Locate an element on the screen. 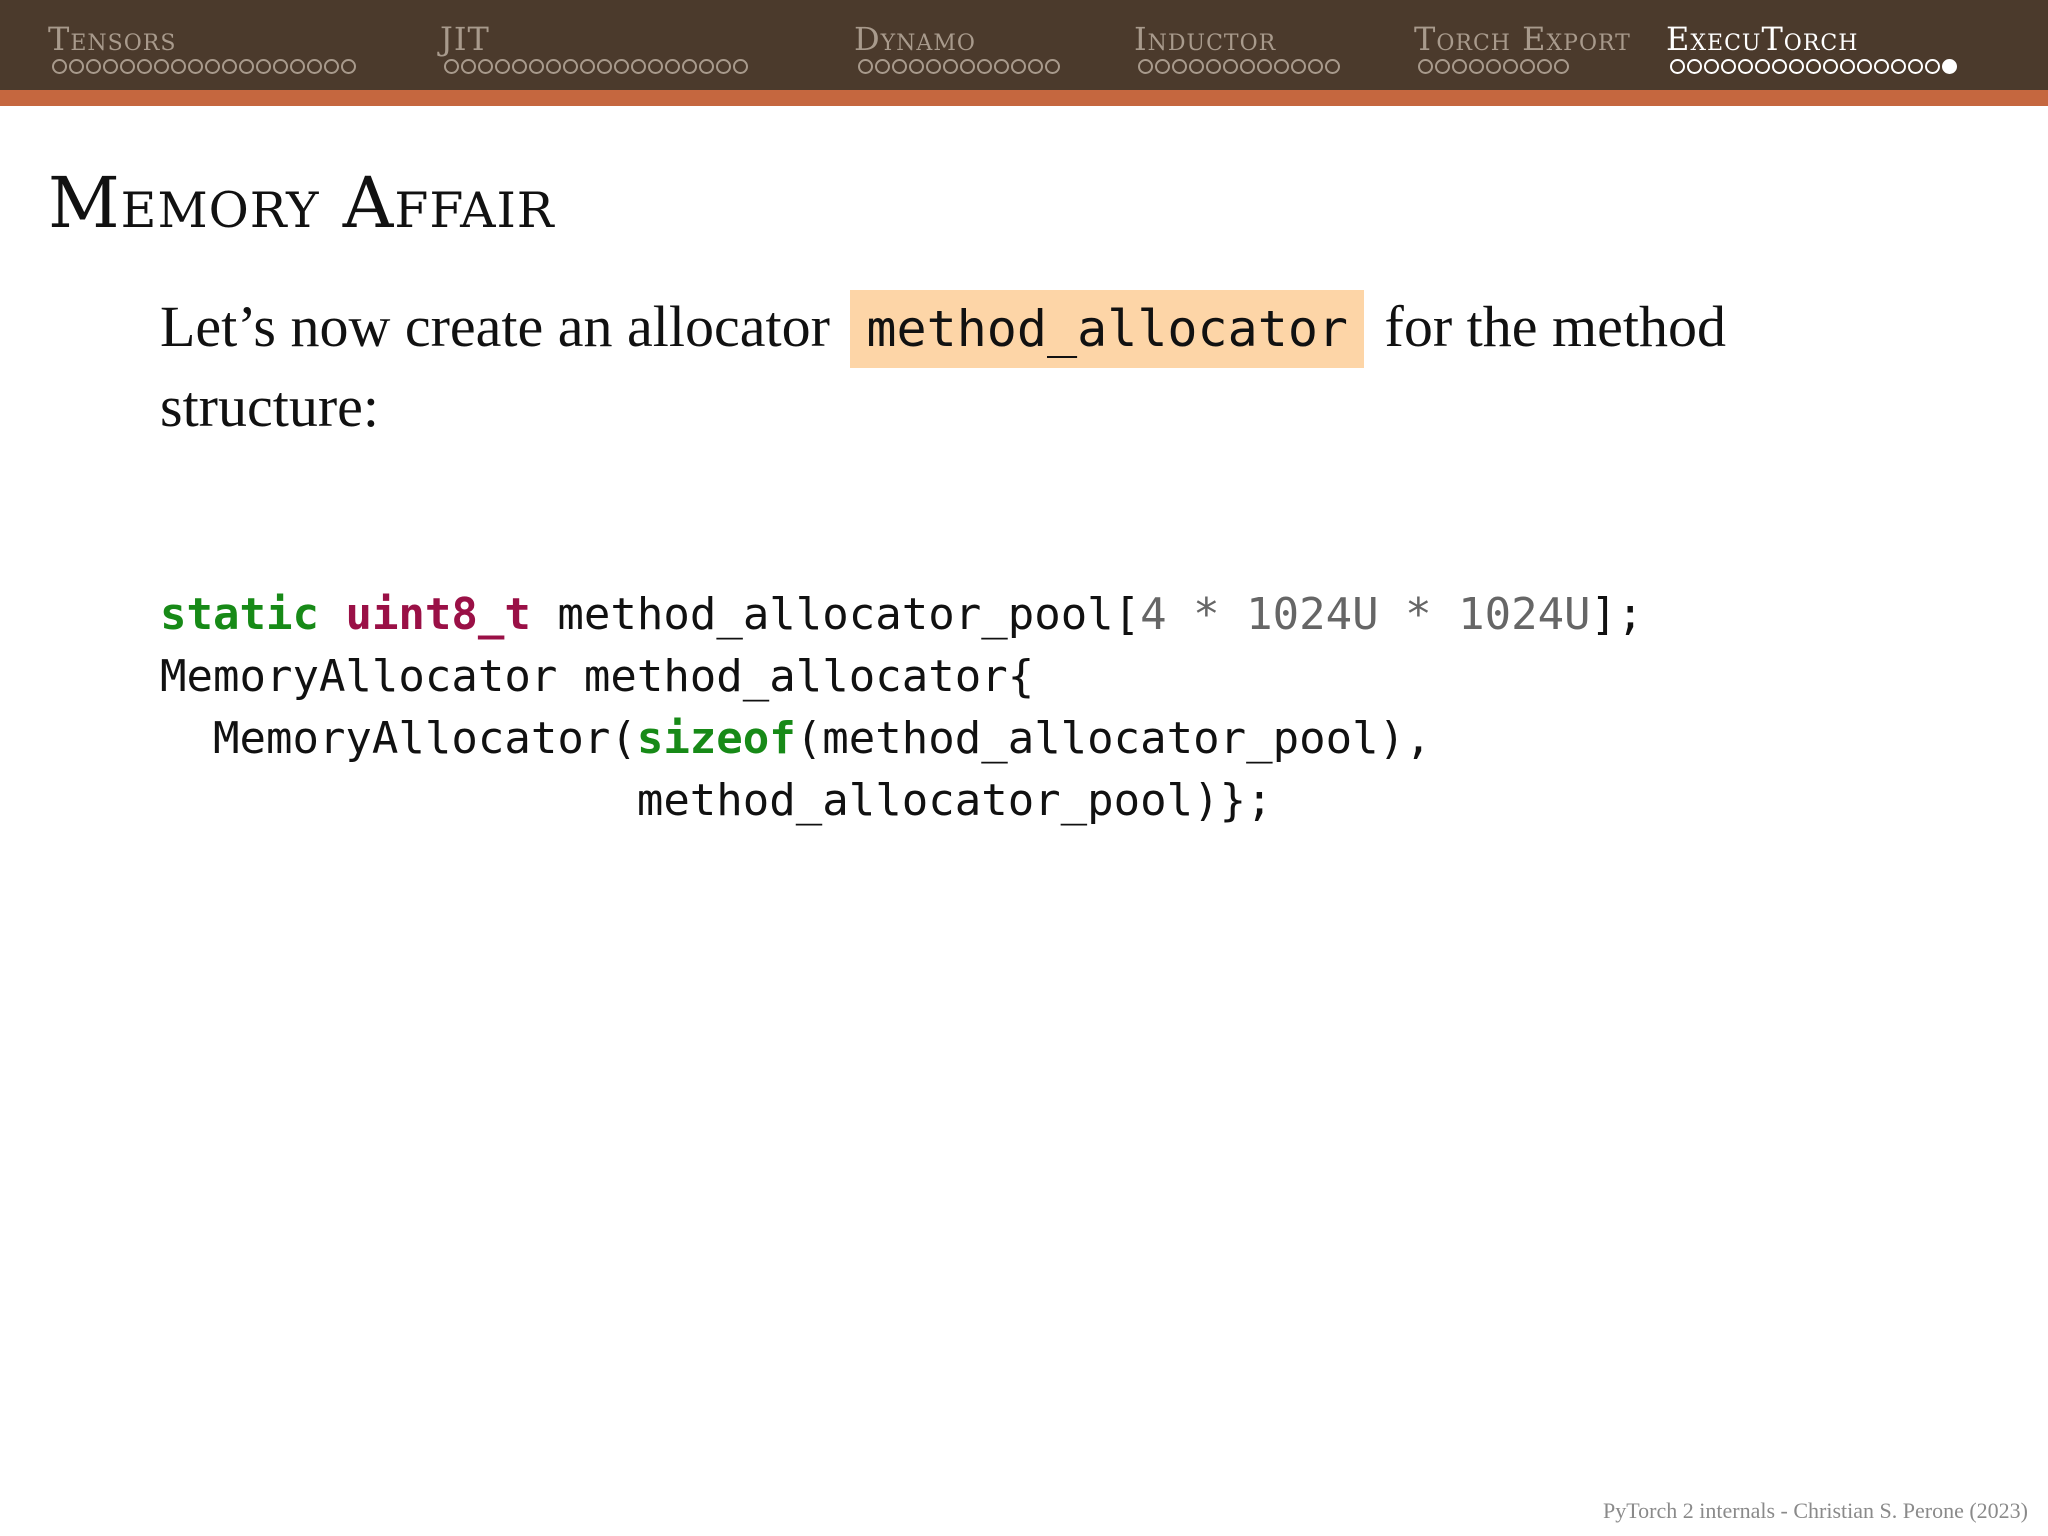 This screenshot has height=1536, width=2048. nav-dots-executorch is located at coordinates (1813, 68).